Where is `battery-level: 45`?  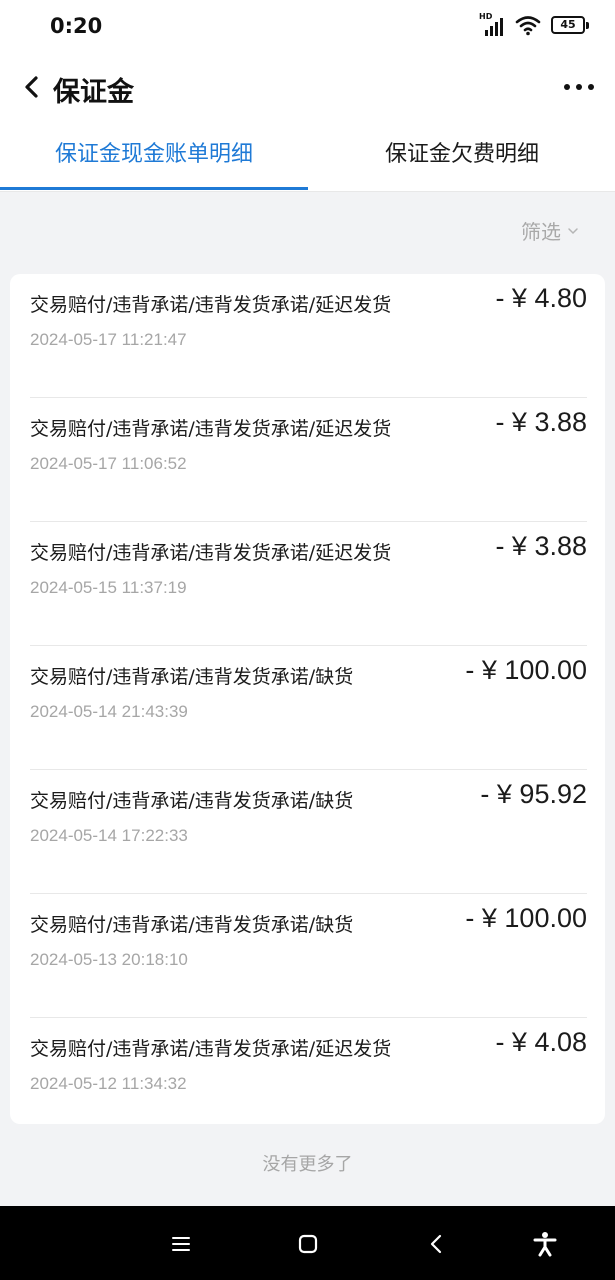 battery-level: 45 is located at coordinates (568, 25).